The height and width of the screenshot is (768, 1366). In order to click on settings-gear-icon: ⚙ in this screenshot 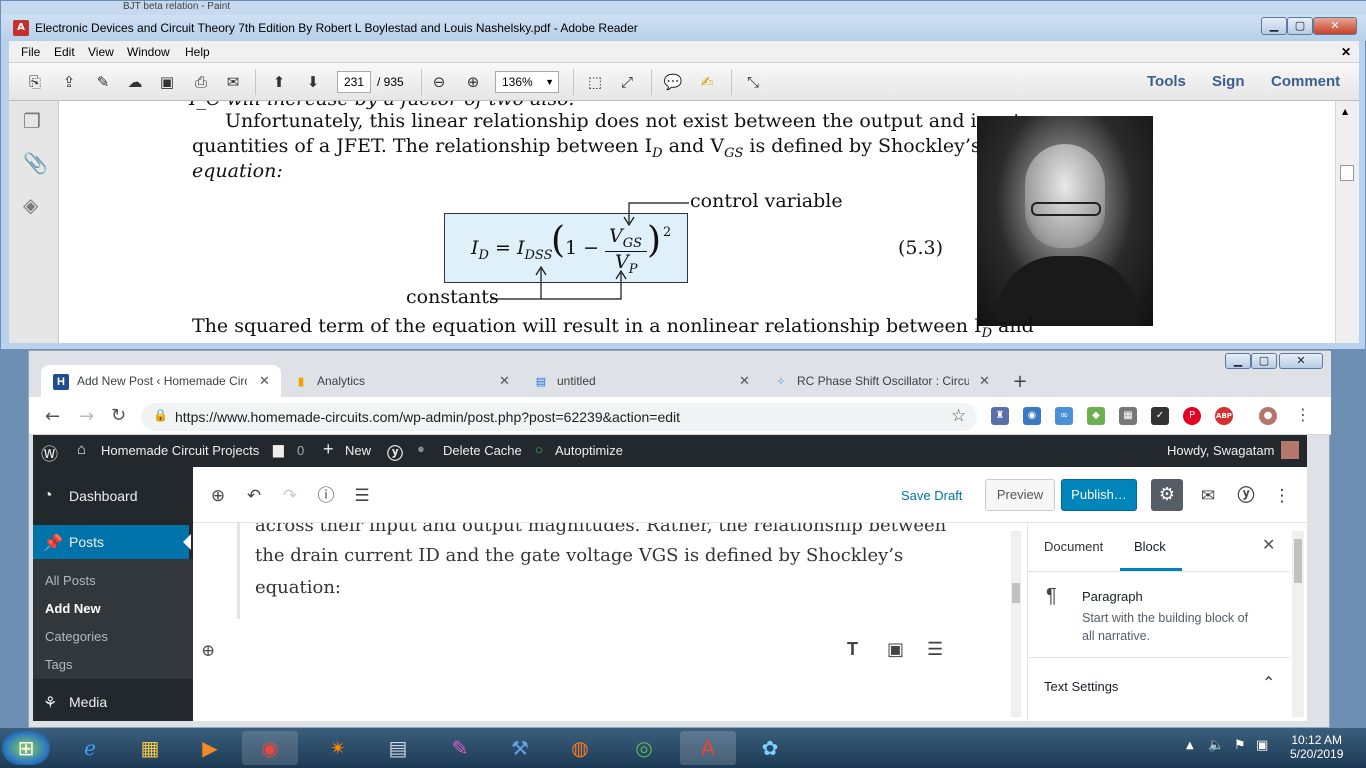, I will do `click(1167, 495)`.